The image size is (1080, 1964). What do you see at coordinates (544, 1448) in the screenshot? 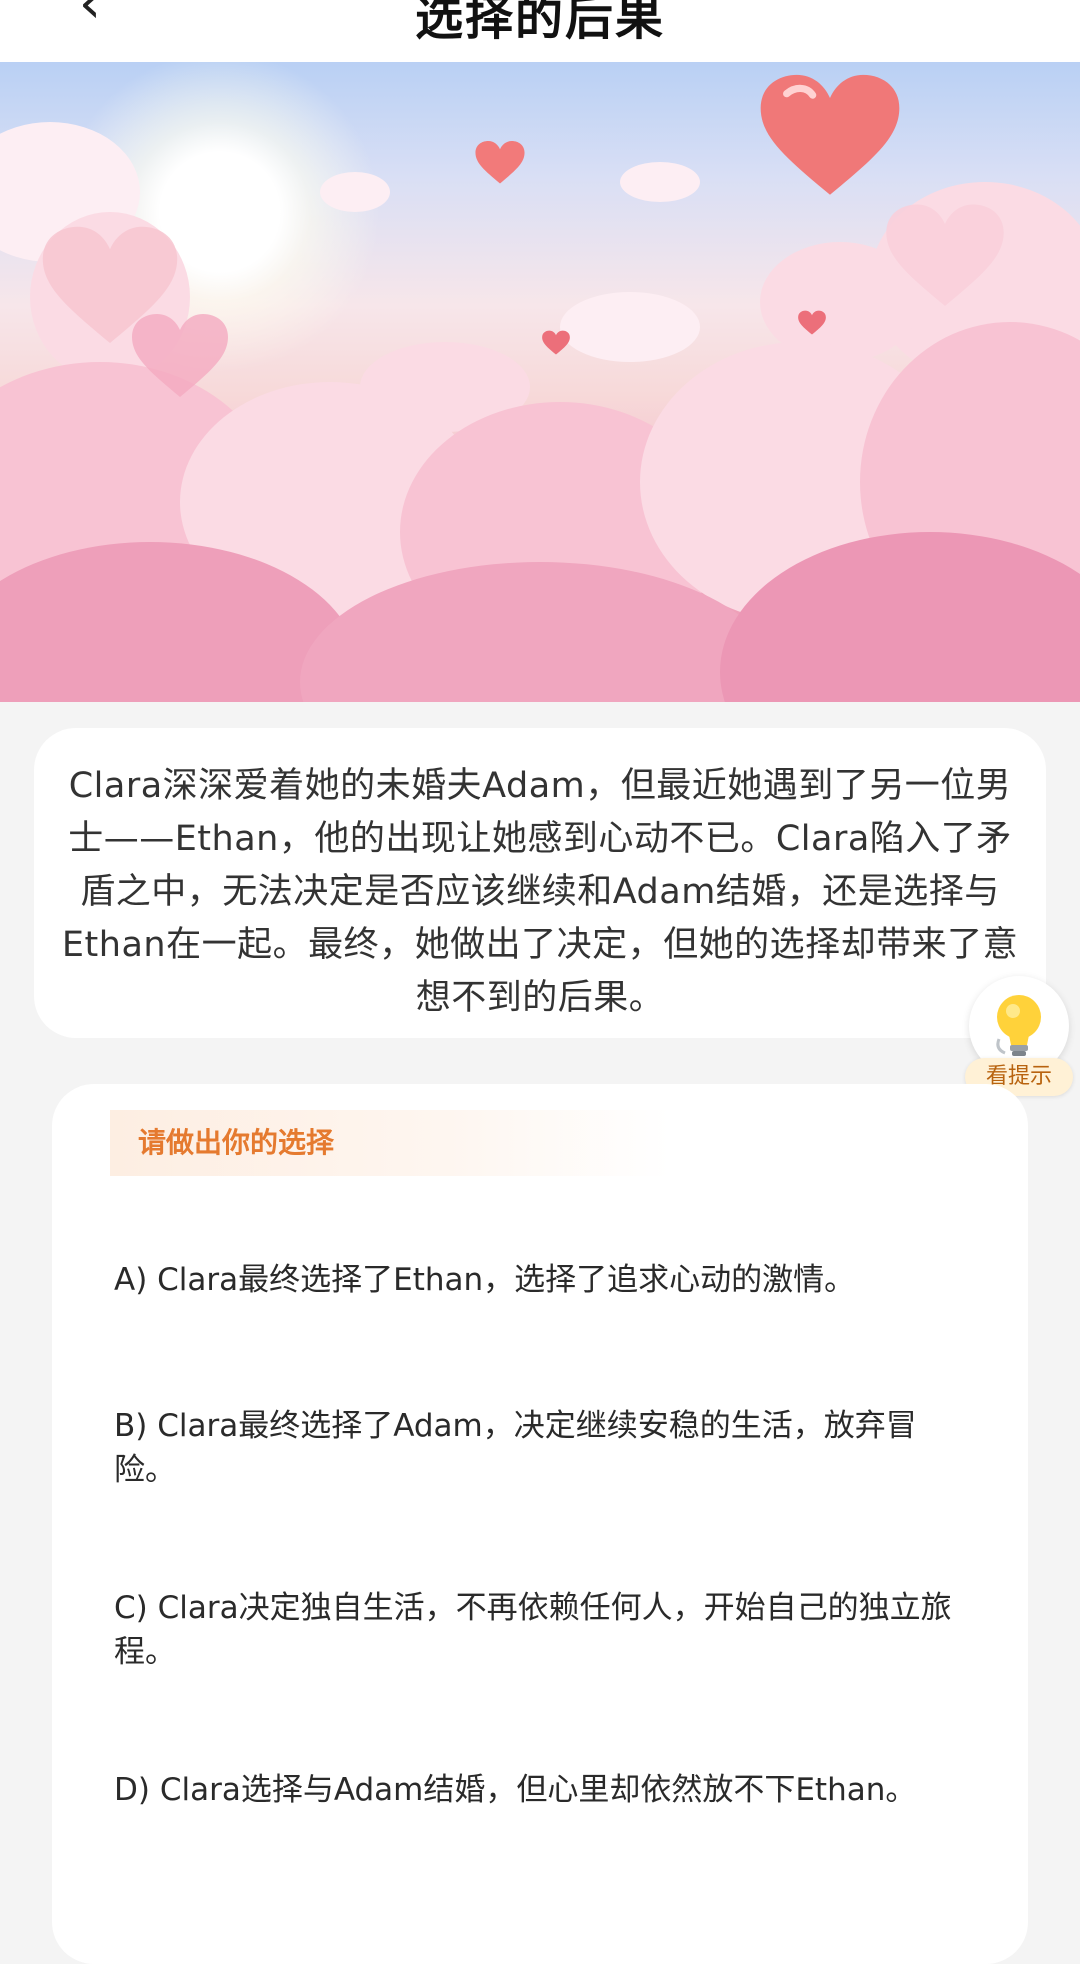
I see `option-b: B) Clara最终选择了Adam，决定继续安稳的生活，放弃冒险。` at bounding box center [544, 1448].